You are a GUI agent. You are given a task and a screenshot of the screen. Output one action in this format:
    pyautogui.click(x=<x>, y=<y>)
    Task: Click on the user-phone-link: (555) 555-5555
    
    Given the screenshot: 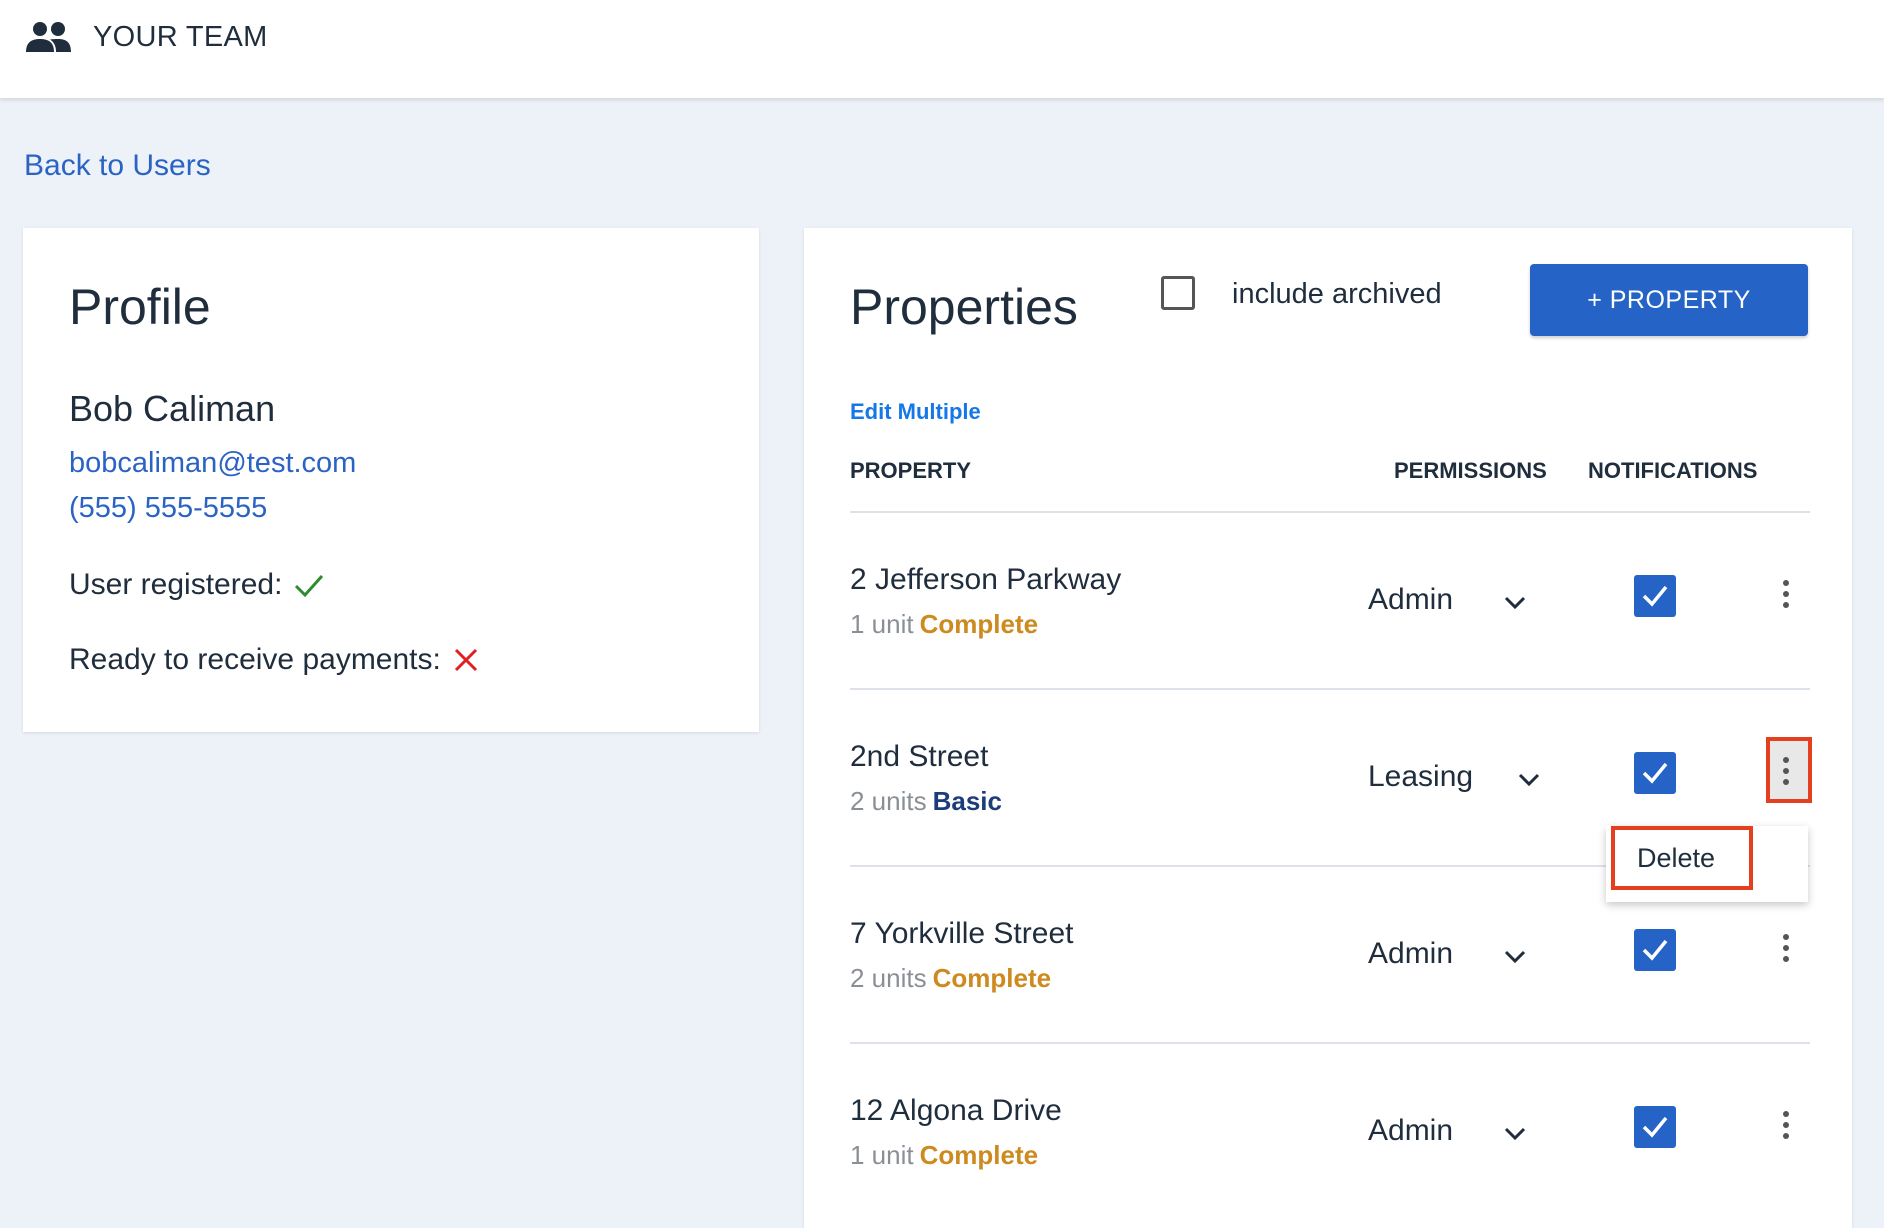 What is the action you would take?
    pyautogui.click(x=168, y=508)
    